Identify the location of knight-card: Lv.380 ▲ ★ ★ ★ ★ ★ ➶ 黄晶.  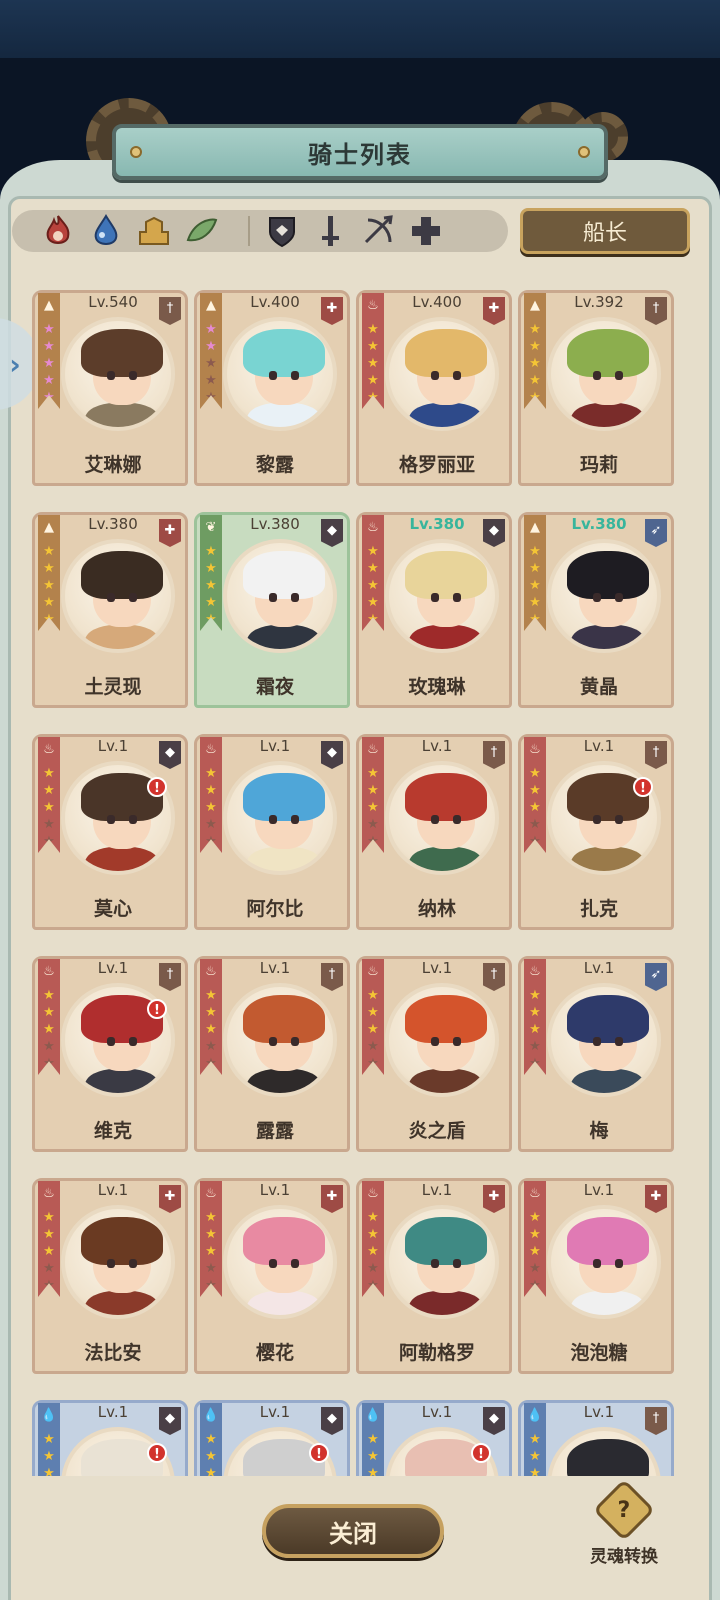
(596, 610).